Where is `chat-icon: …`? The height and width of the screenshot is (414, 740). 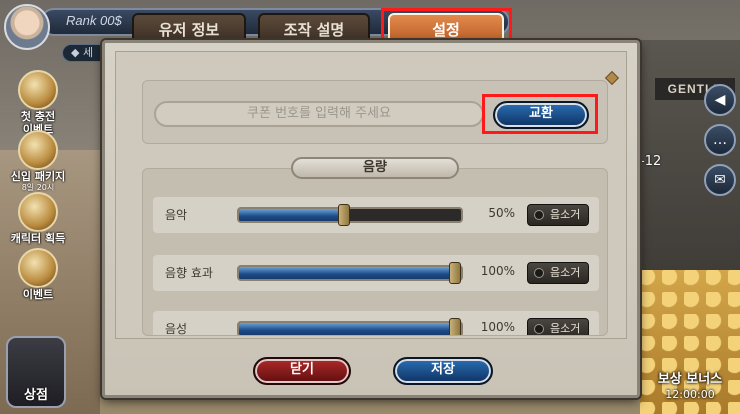
chat-icon: … is located at coordinates (720, 140).